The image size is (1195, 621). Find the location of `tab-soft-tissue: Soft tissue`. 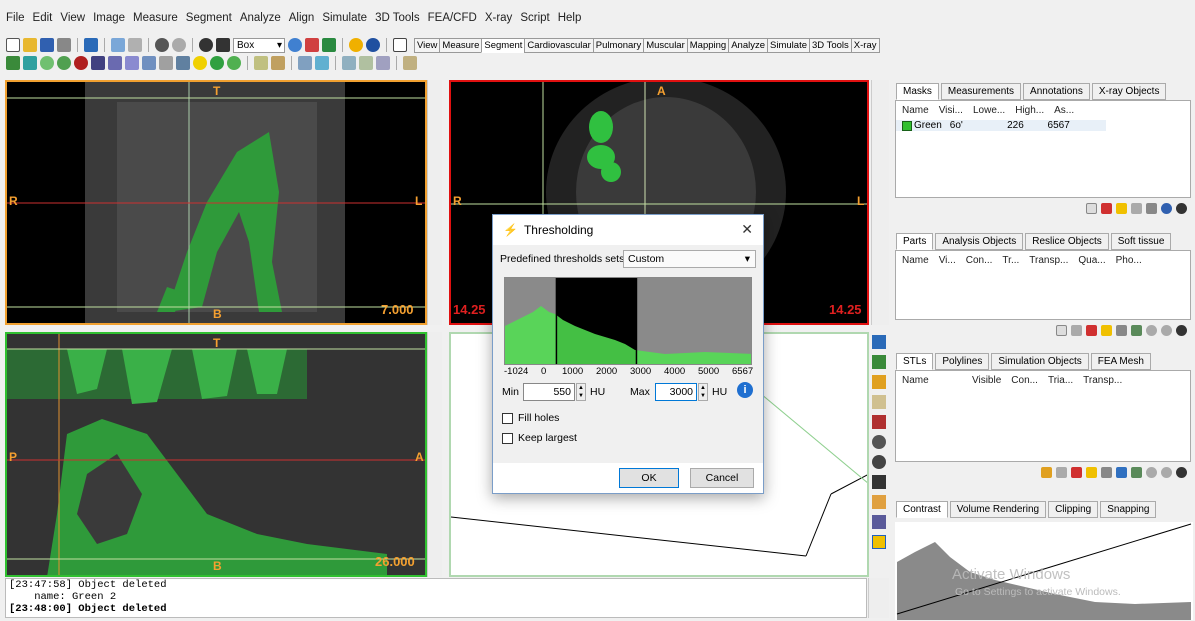

tab-soft-tissue: Soft tissue is located at coordinates (1141, 241).